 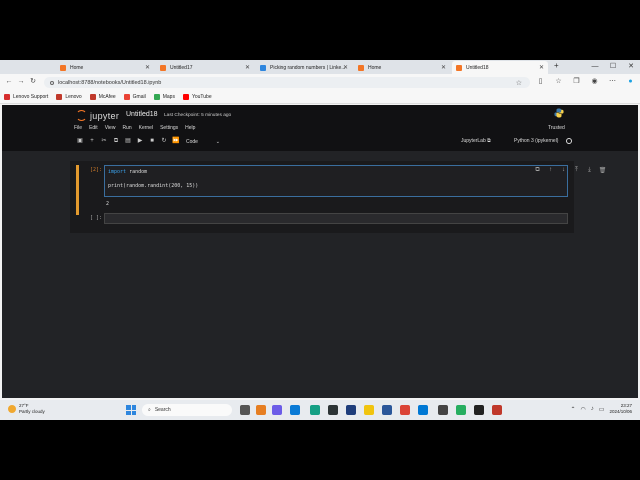 What do you see at coordinates (602, 170) in the screenshot?
I see `delete-cell-icon: 🗑` at bounding box center [602, 170].